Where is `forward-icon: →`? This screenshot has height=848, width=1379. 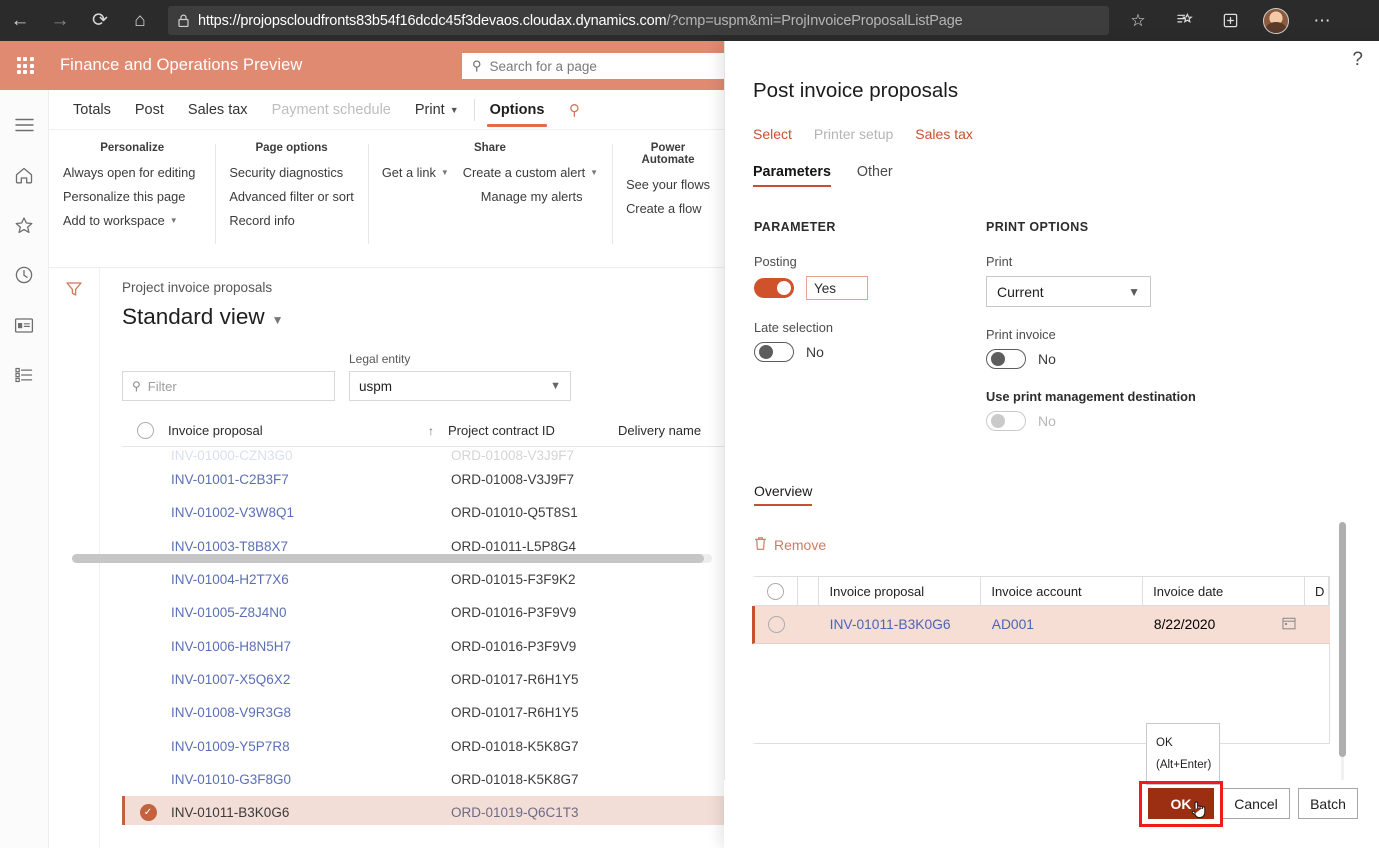 forward-icon: → is located at coordinates (60, 20).